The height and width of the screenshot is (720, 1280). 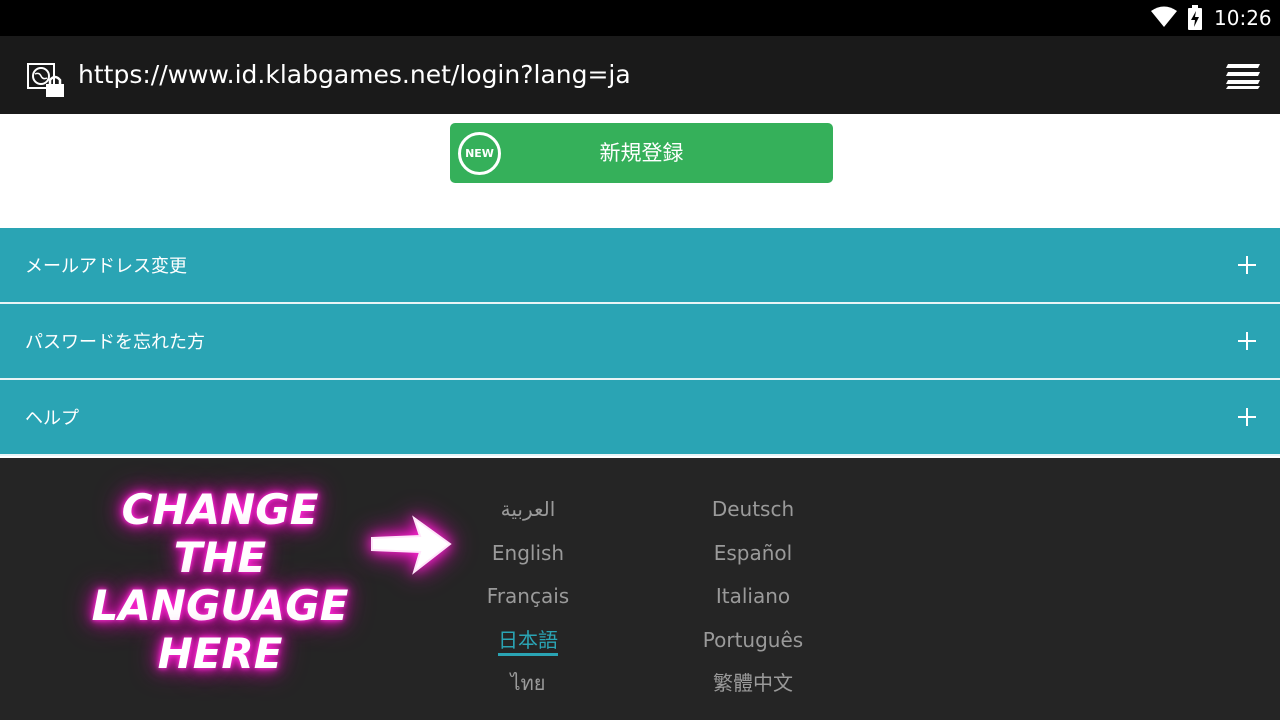 I want to click on status-clock: 10:26, so click(x=1243, y=18).